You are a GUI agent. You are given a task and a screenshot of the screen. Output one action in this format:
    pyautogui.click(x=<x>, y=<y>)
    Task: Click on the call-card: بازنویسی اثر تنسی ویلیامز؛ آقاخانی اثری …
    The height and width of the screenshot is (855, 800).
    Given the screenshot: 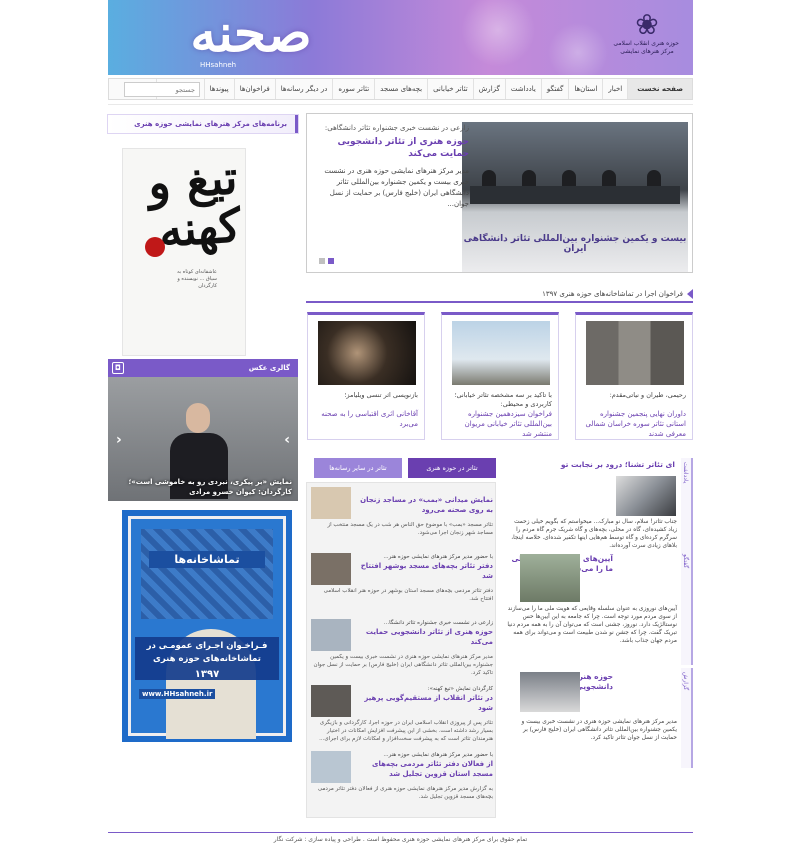 What is the action you would take?
    pyautogui.click(x=366, y=376)
    